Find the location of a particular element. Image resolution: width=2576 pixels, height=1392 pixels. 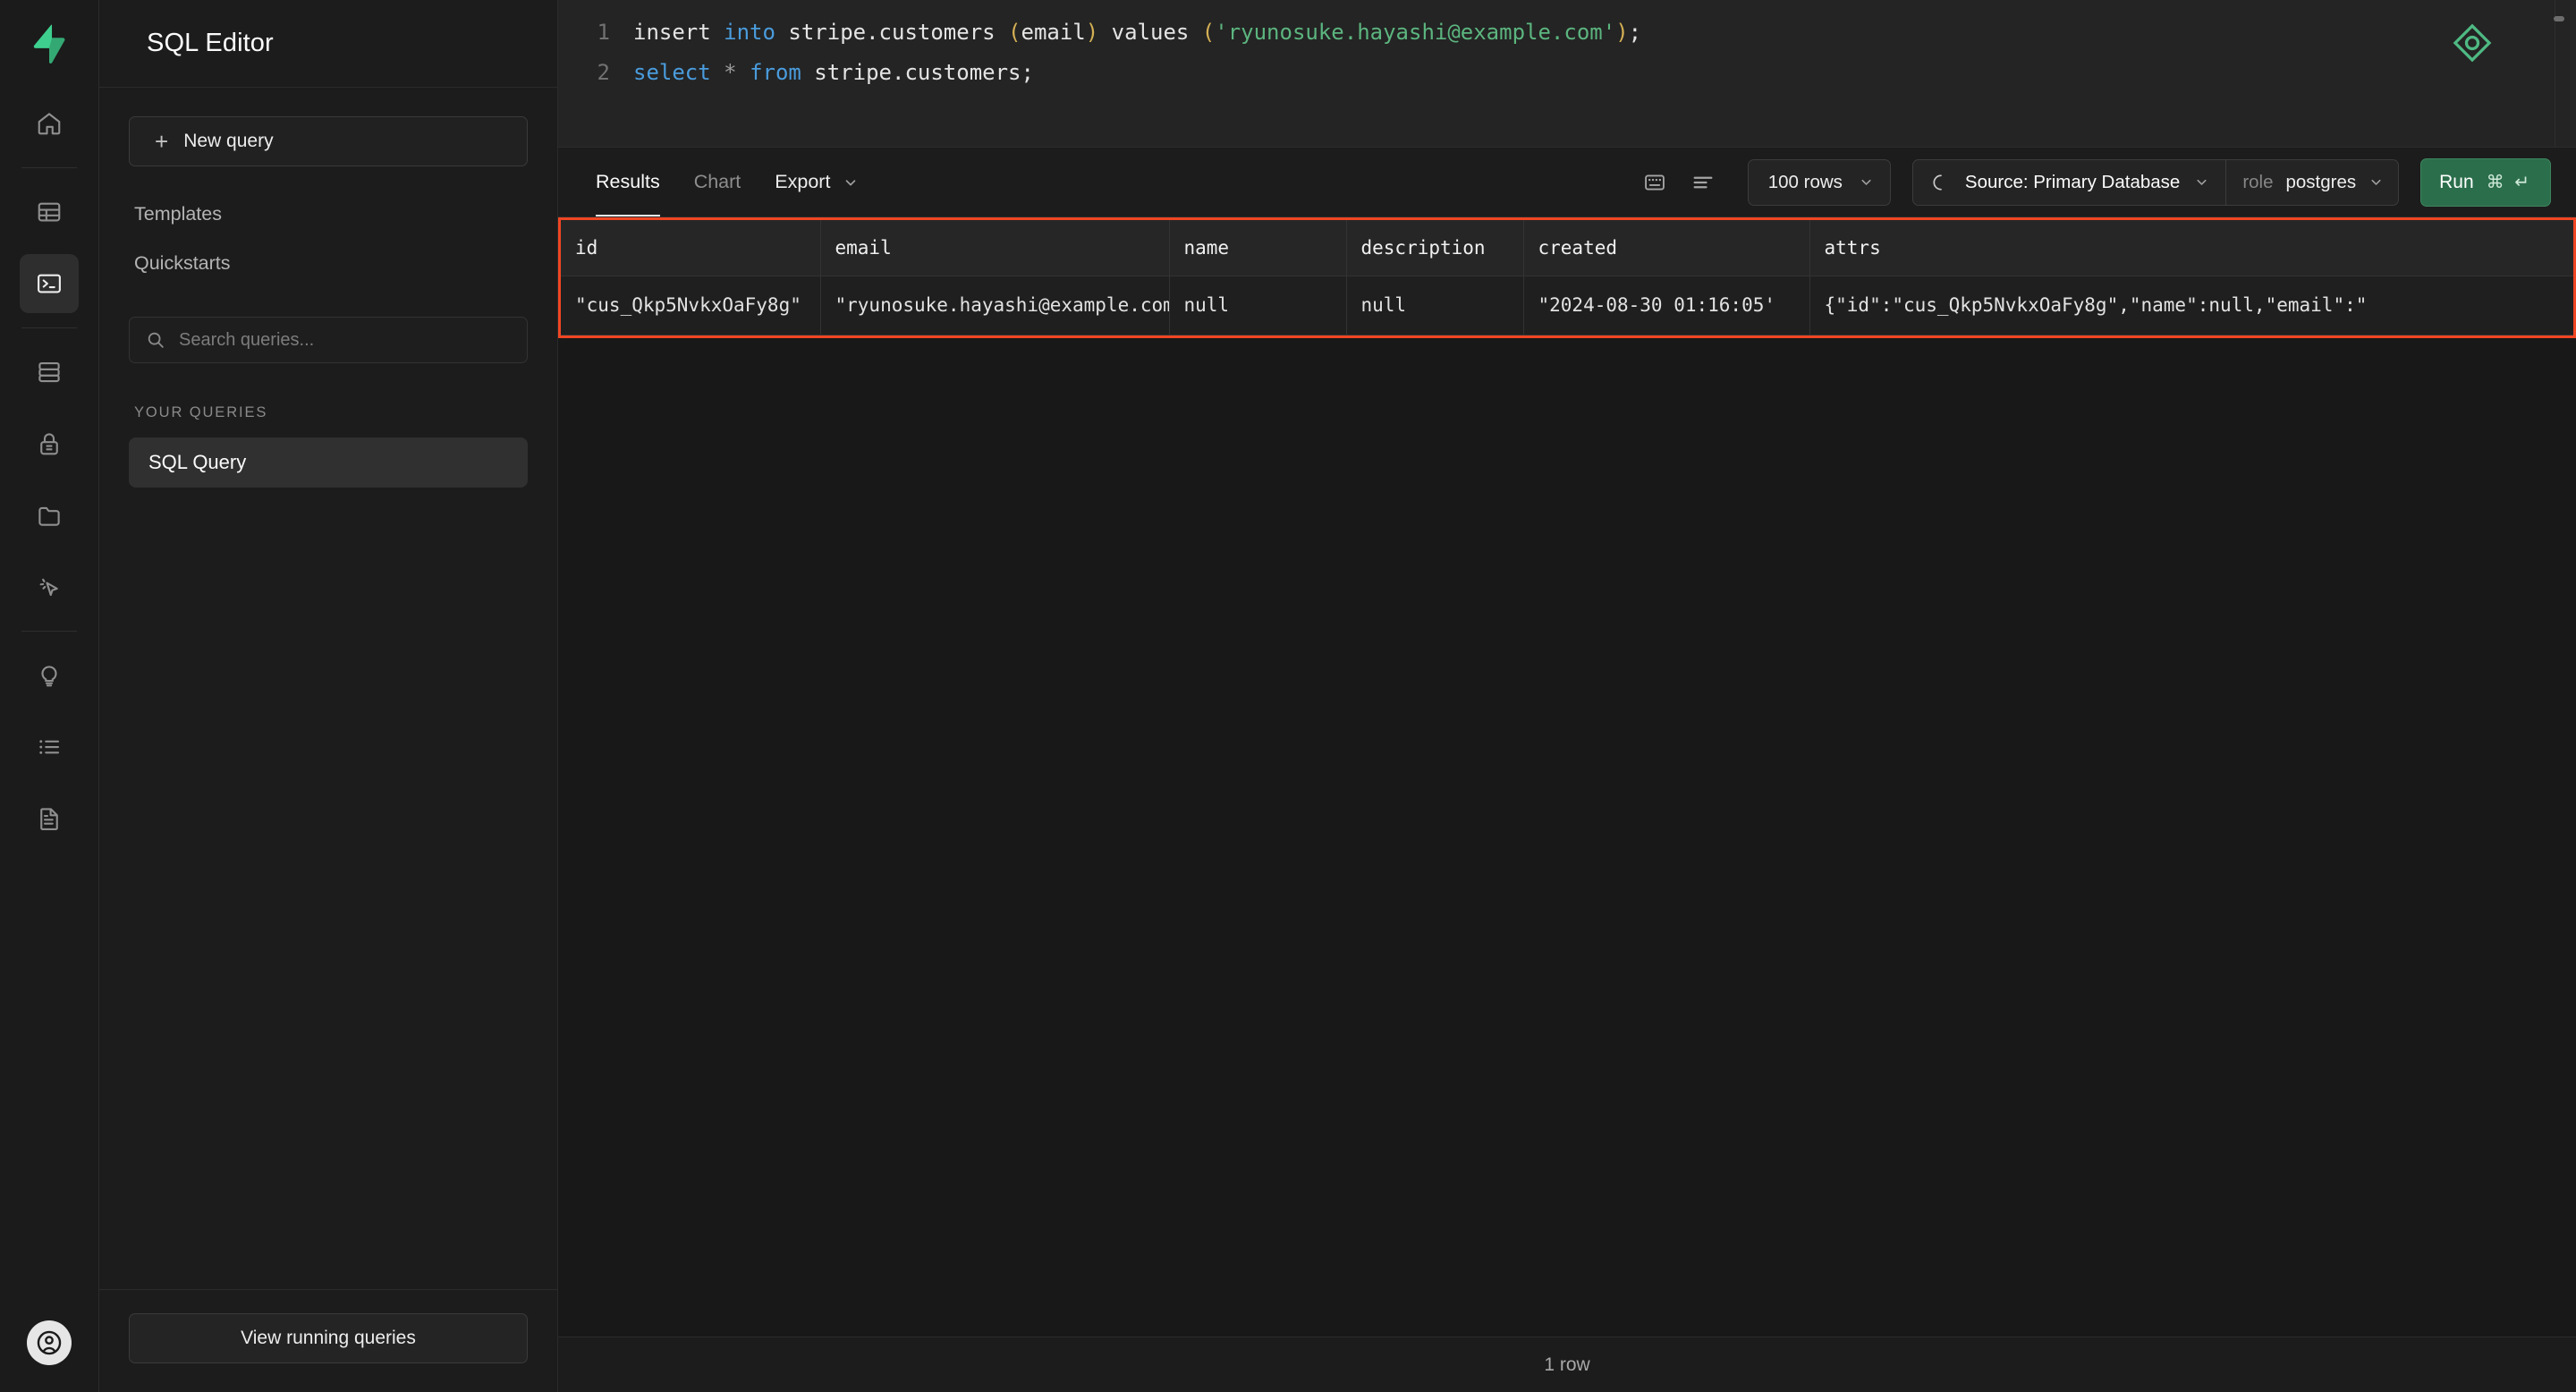

sidebar-item-edge-functions is located at coordinates (49, 586).